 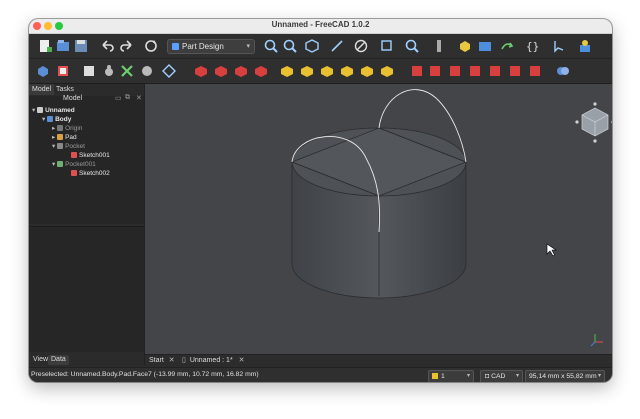 What do you see at coordinates (221, 71) in the screenshot?
I see `revolution-icon` at bounding box center [221, 71].